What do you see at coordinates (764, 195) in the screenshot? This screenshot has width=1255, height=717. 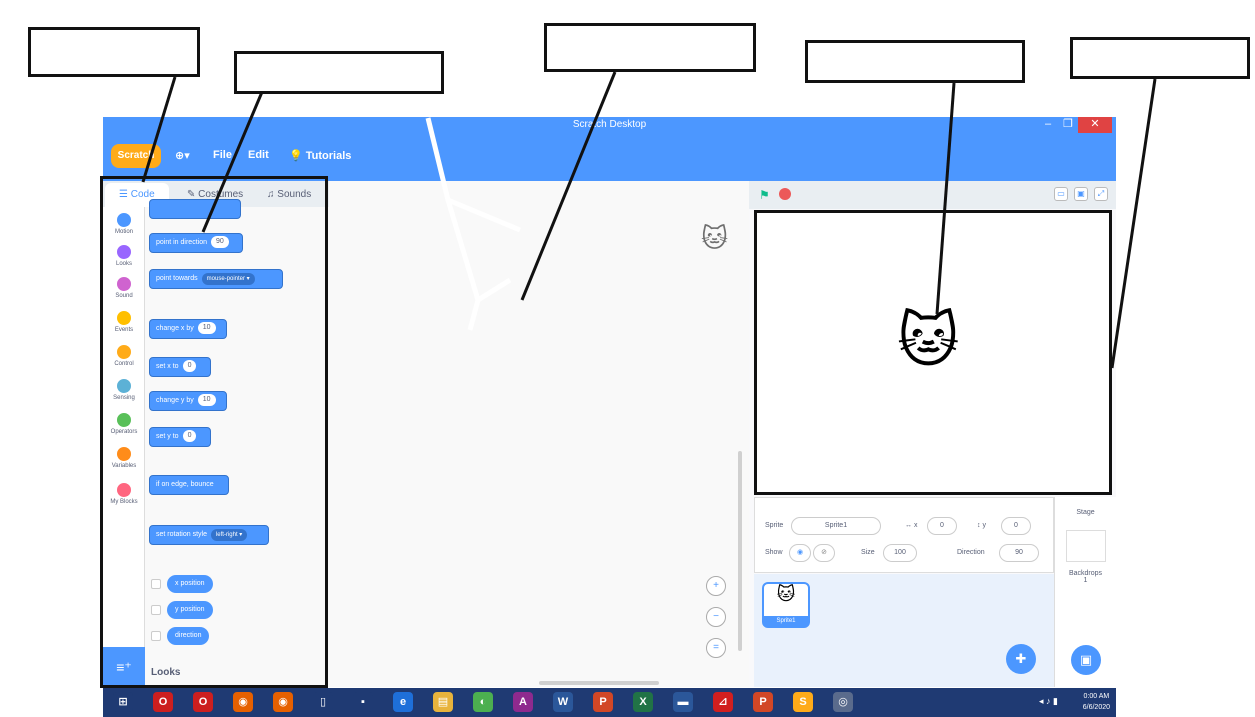 I see `green-flag-icon: ⚑` at bounding box center [764, 195].